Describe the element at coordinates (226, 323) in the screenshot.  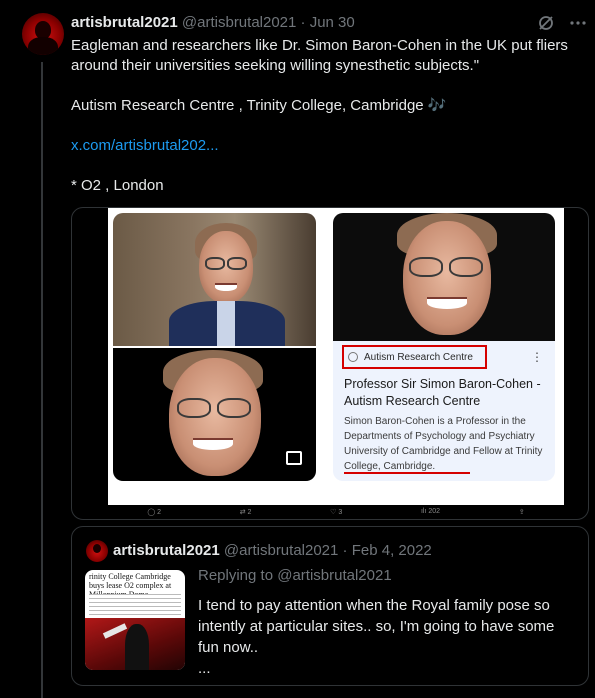
I see `shirt` at that location.